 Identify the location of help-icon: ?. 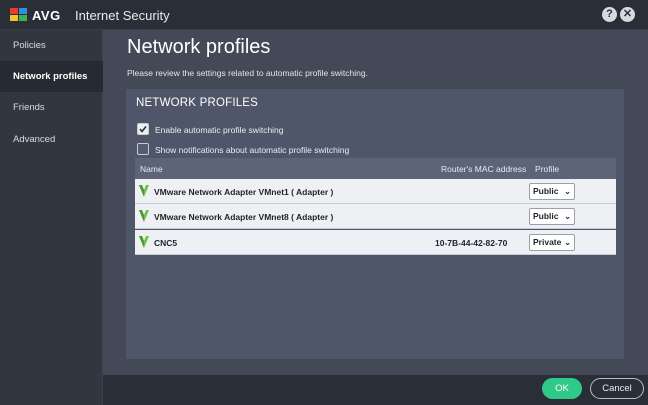
(609, 14).